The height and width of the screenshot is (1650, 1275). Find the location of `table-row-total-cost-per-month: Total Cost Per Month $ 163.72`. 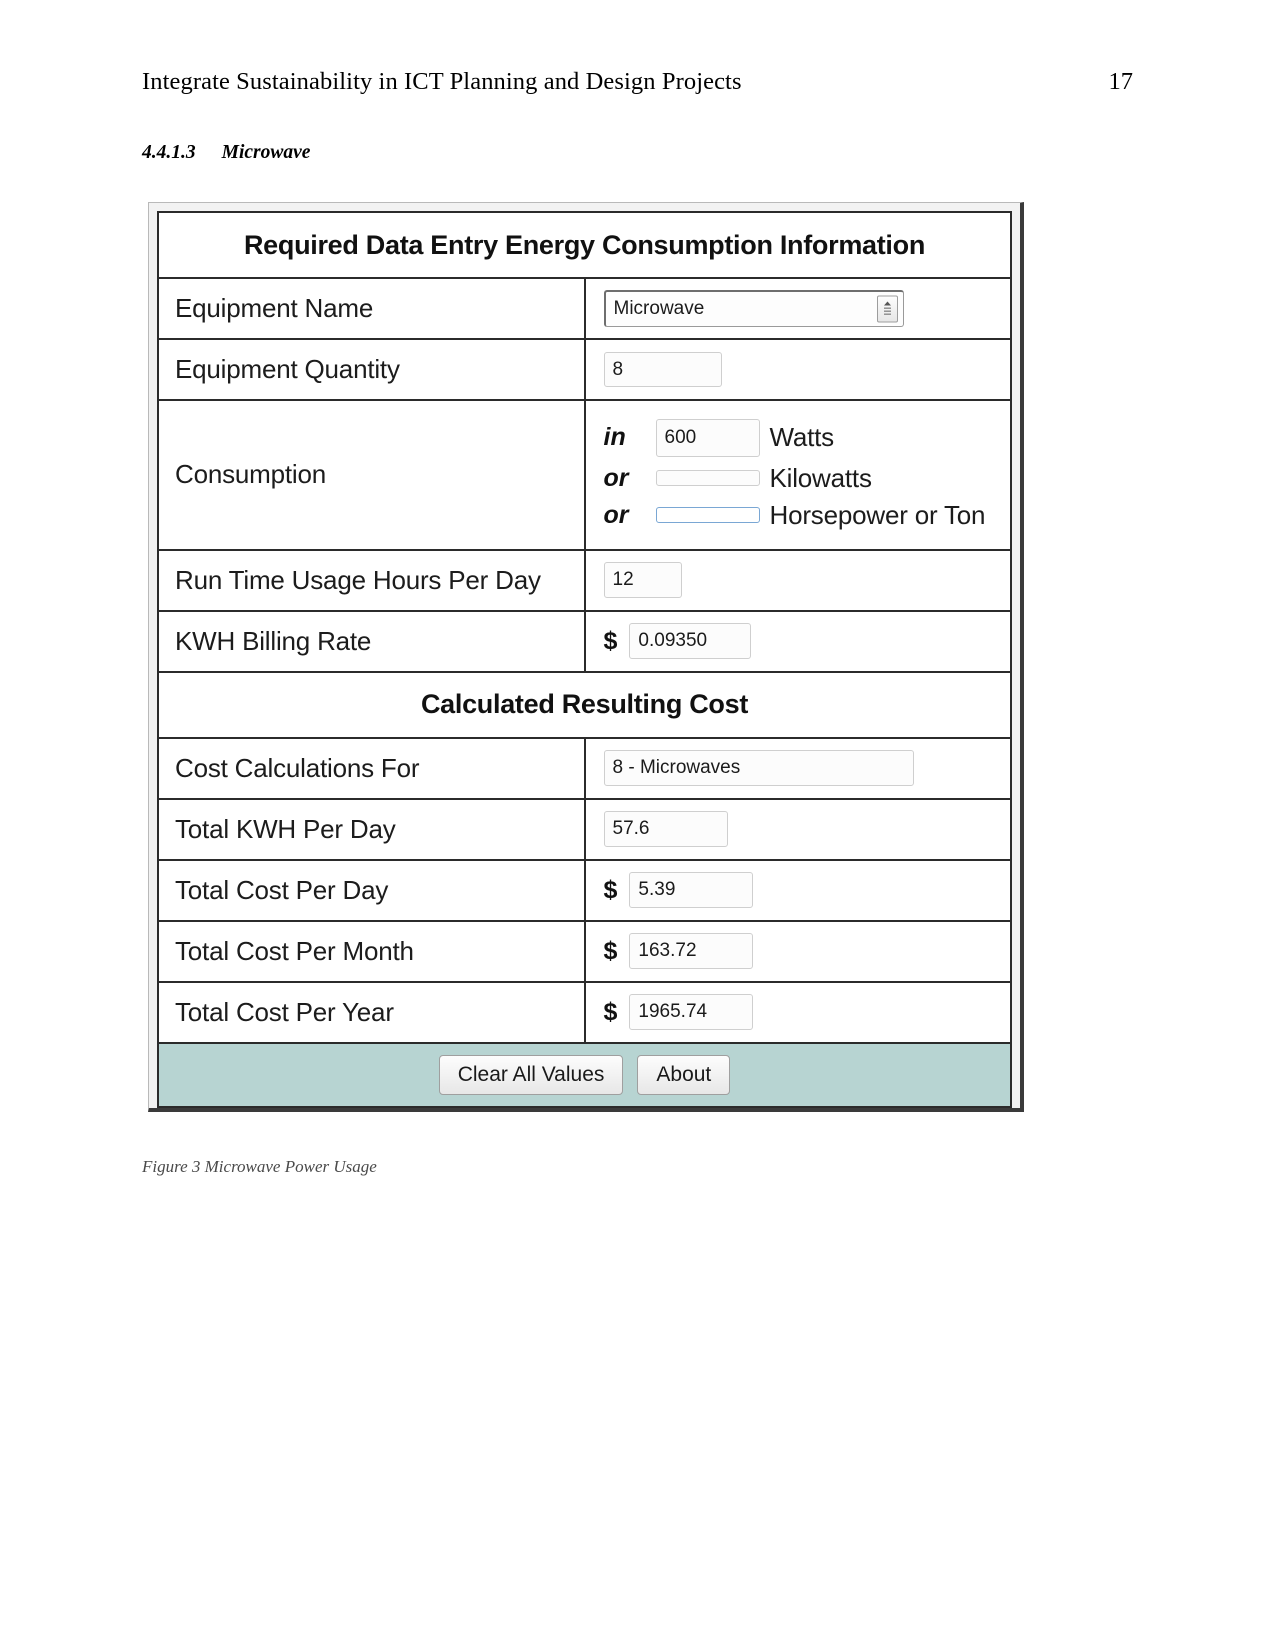

table-row-total-cost-per-month: Total Cost Per Month $ 163.72 is located at coordinates (584, 951).